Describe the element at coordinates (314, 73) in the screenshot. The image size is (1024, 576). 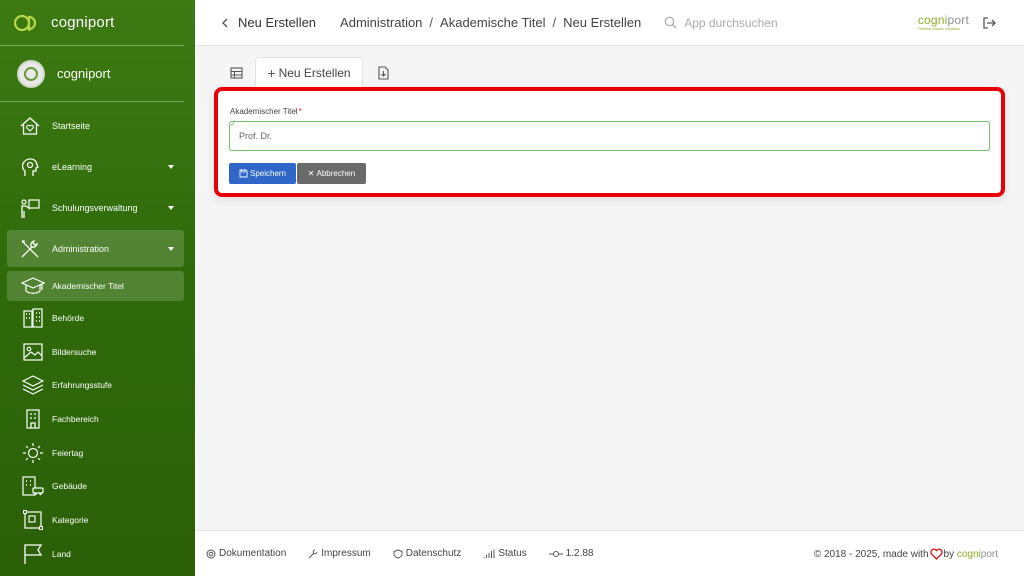
I see `tab-new-label: Neu Erstellen` at that location.